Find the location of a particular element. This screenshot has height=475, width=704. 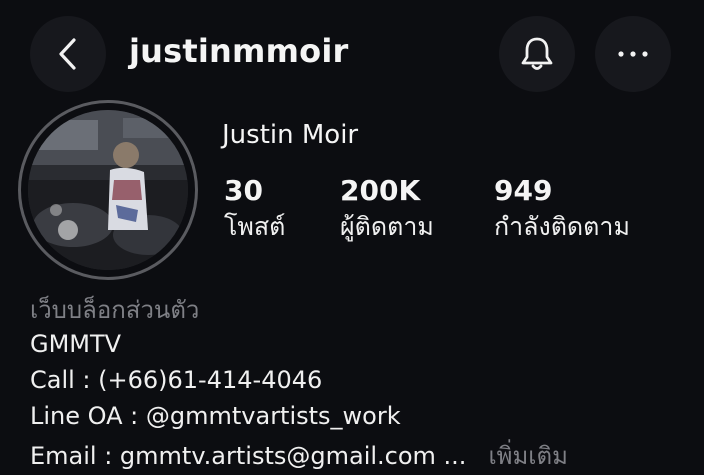

following-label: กำลังติดตาม is located at coordinates (562, 226).